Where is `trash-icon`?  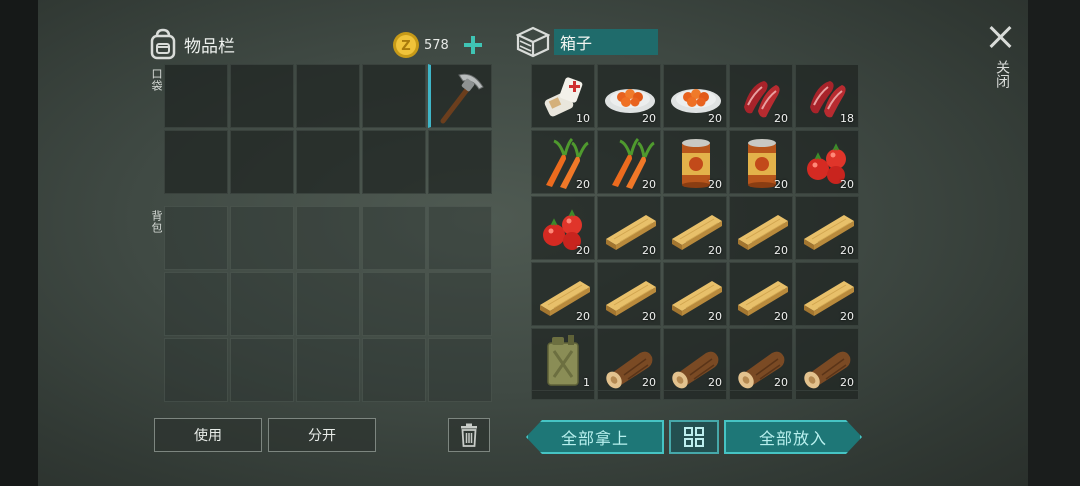 trash-icon is located at coordinates (469, 435).